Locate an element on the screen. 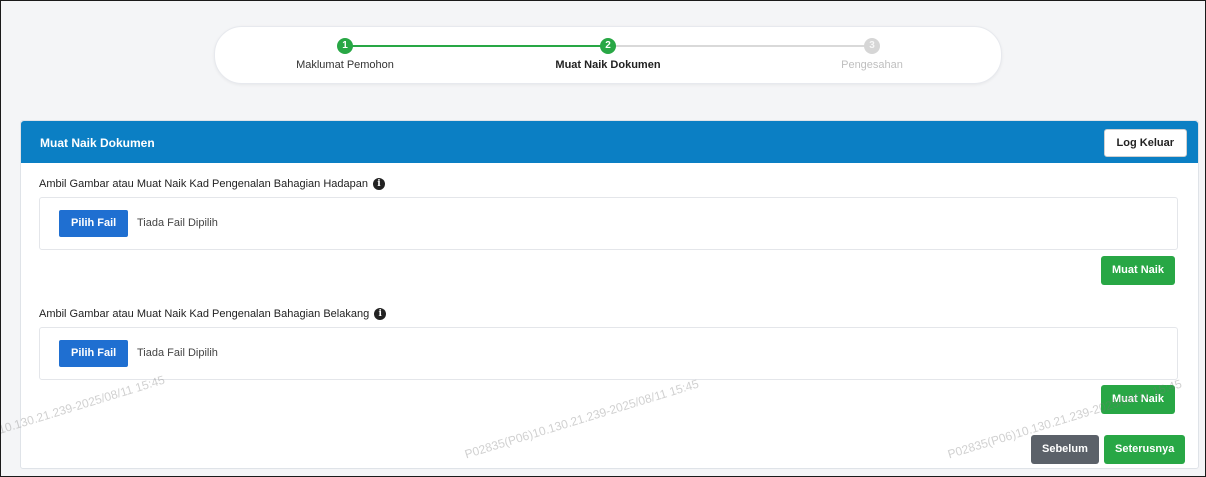 This screenshot has height=477, width=1206. step-muat-naik-dokumen: 2 Muat Naik Dokumen is located at coordinates (608, 54).